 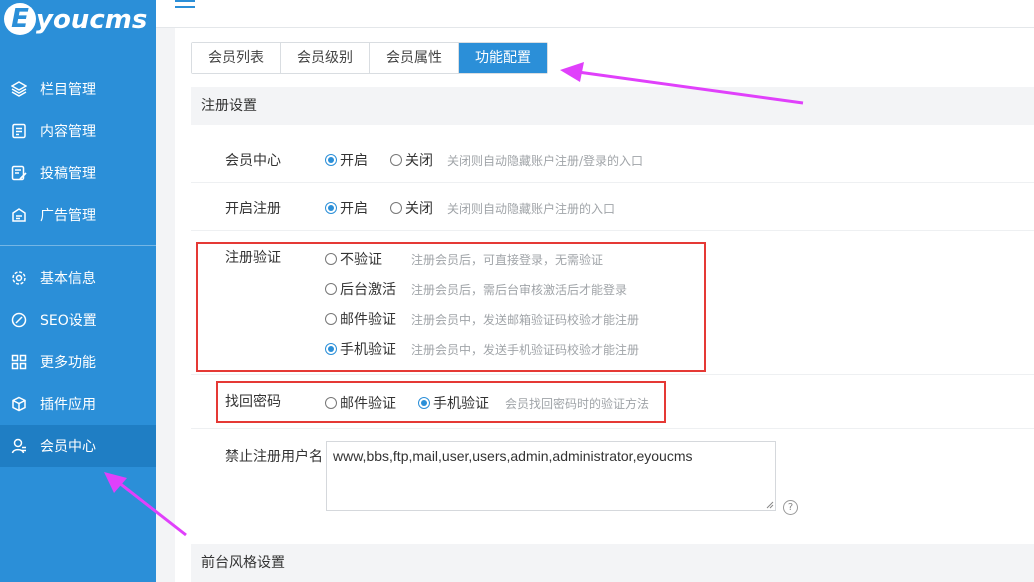 What do you see at coordinates (503, 58) in the screenshot?
I see `tab-feature-config: 功能配置` at bounding box center [503, 58].